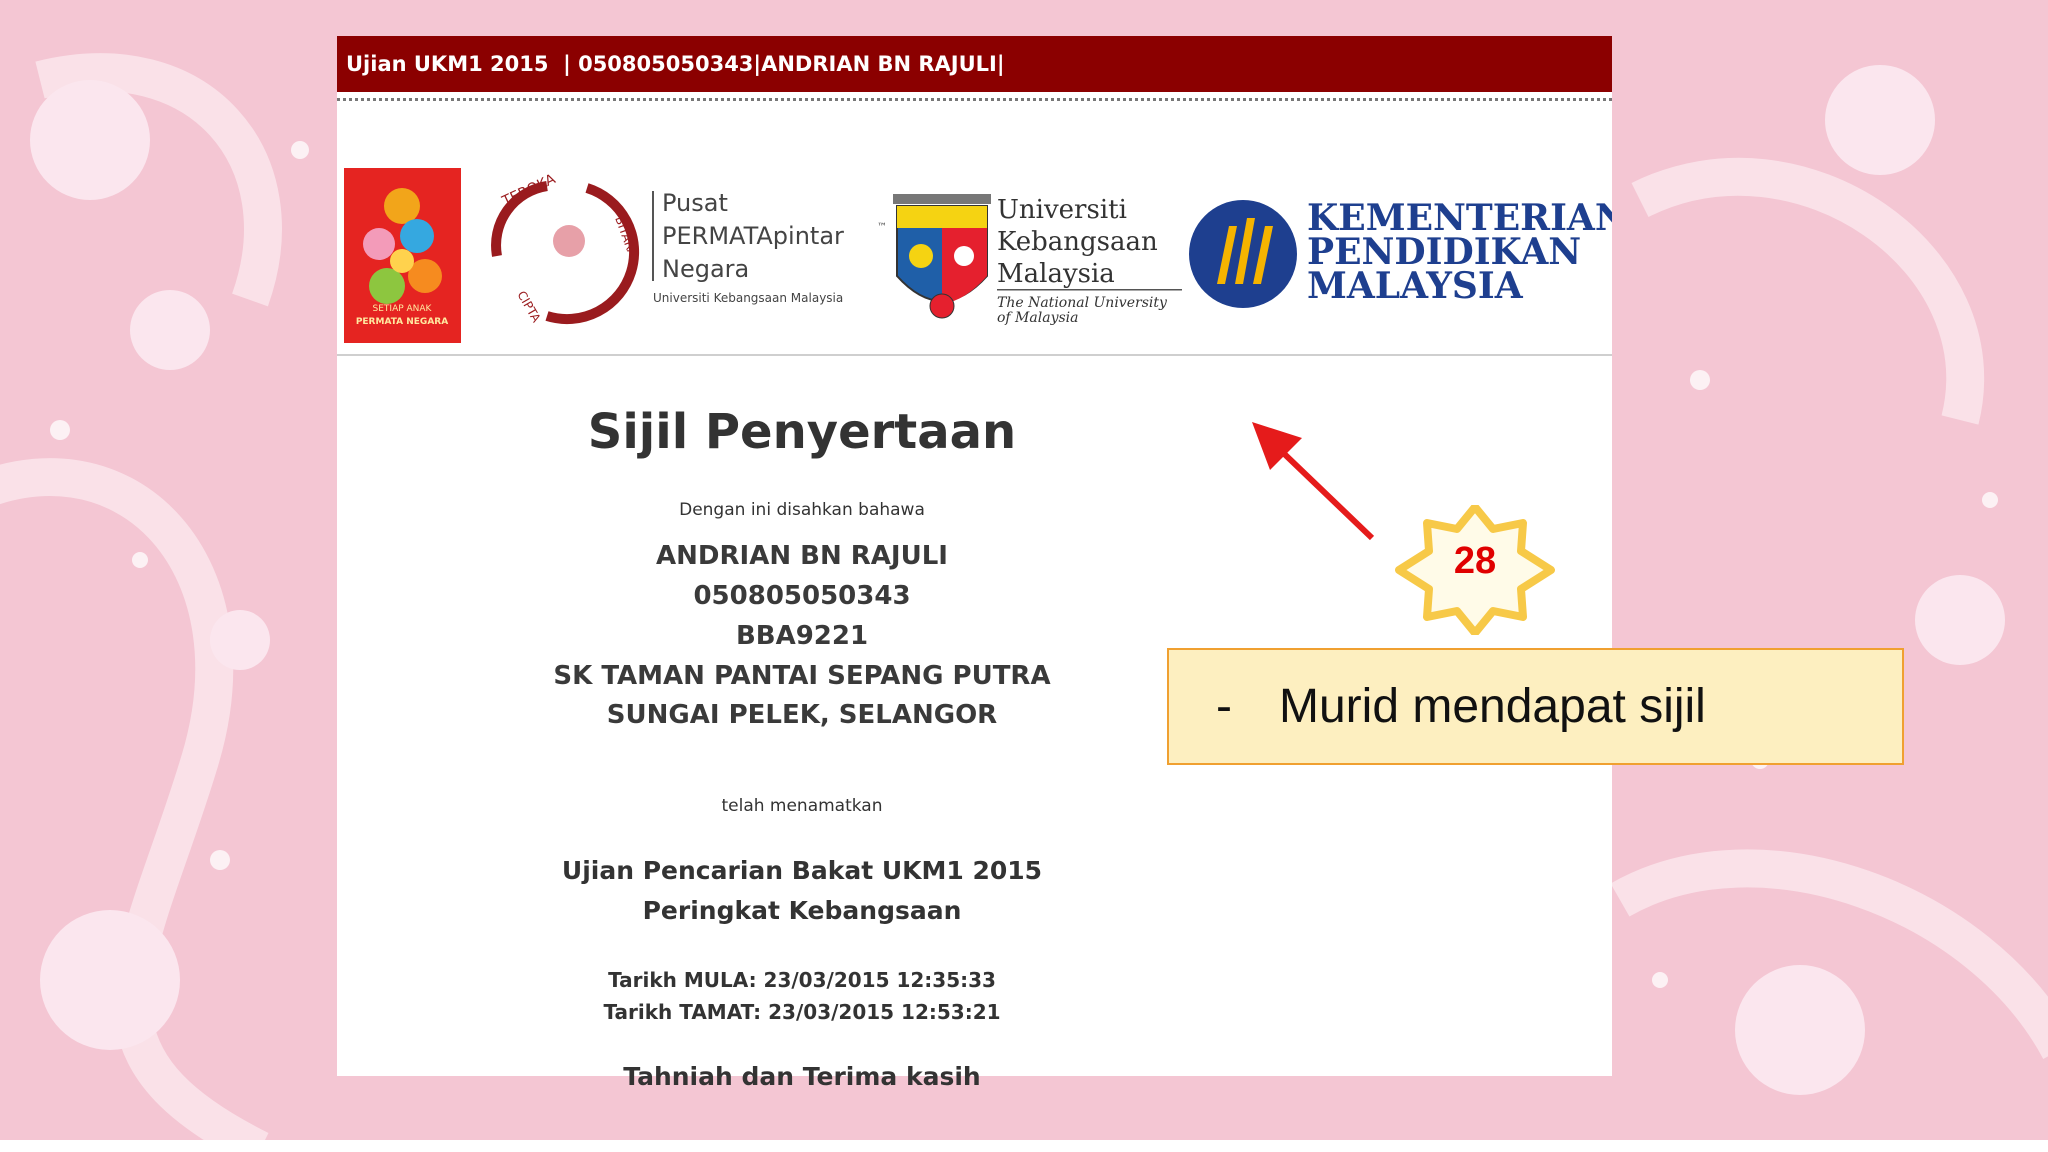 The image size is (2048, 1152). Describe the element at coordinates (802, 980) in the screenshot. I see `start-time: Tarikh MULA: 23/03/2015 12:35:33` at that location.